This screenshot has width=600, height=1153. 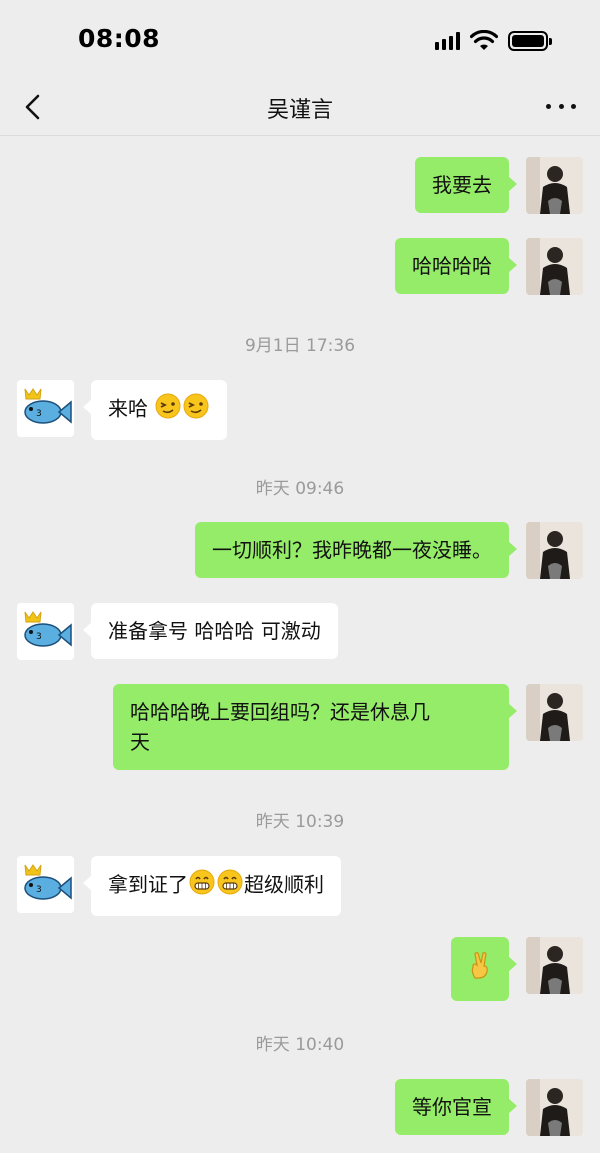 What do you see at coordinates (452, 1107) in the screenshot?
I see `message-text: 等你官宣` at bounding box center [452, 1107].